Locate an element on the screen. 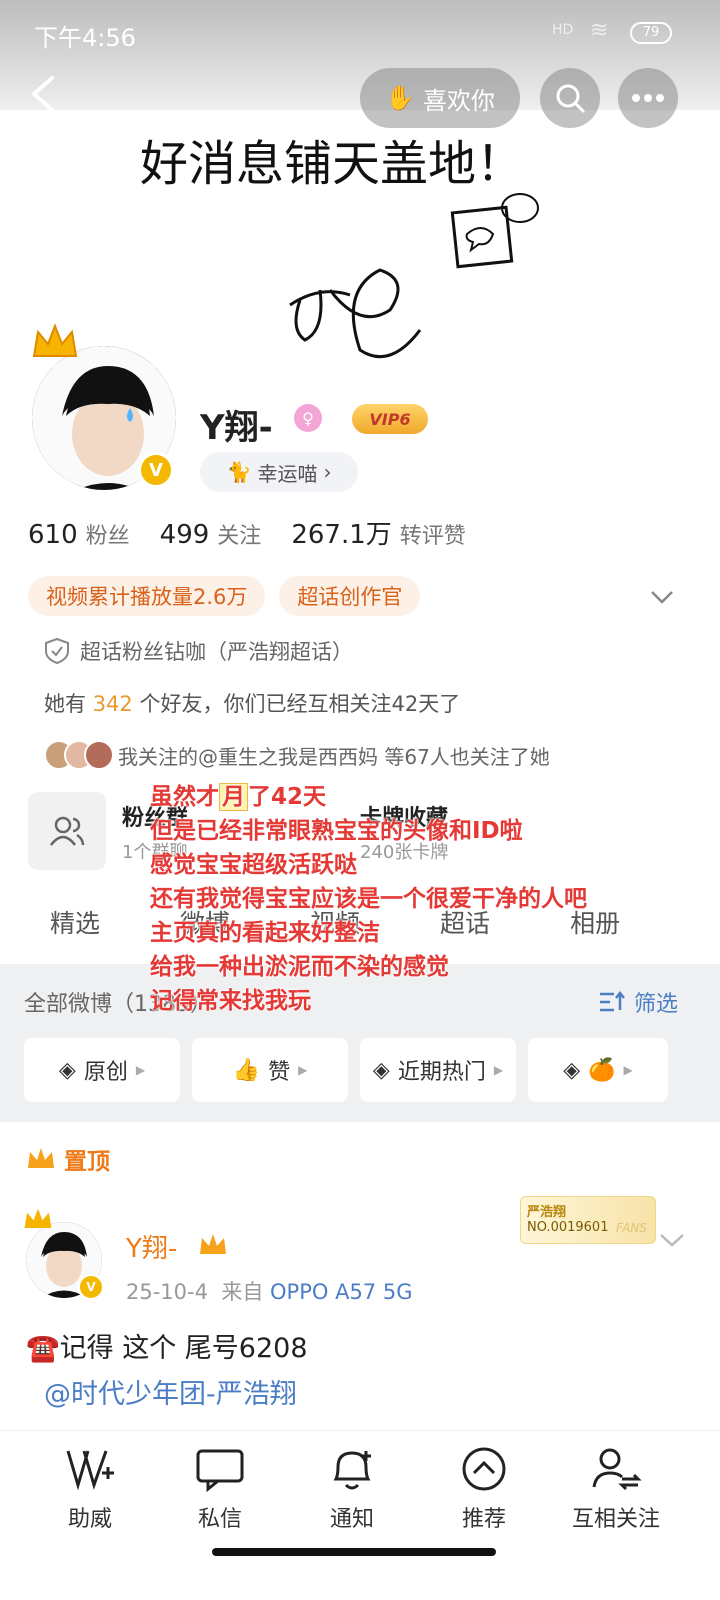 The height and width of the screenshot is (1600, 720). group-icon is located at coordinates (67, 831).